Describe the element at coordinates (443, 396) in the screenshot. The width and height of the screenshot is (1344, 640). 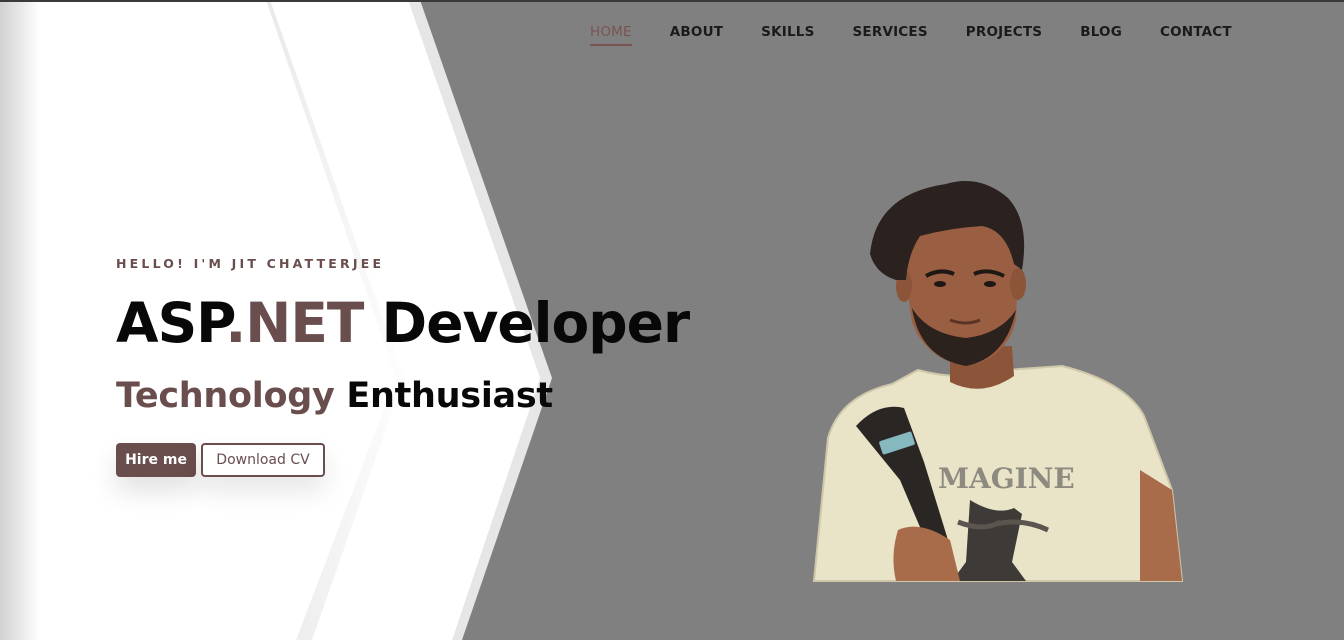
I see `subtitle-rest: Enthusiast` at that location.